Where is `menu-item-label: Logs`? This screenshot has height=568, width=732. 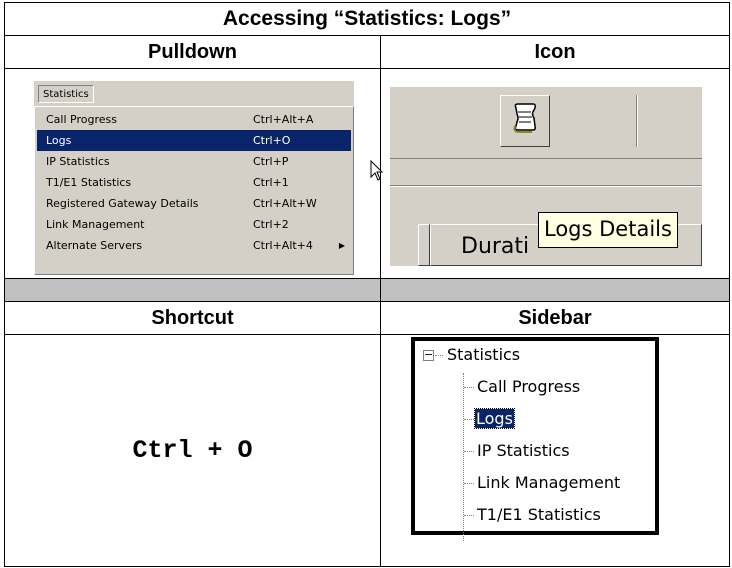
menu-item-label: Logs is located at coordinates (59, 140).